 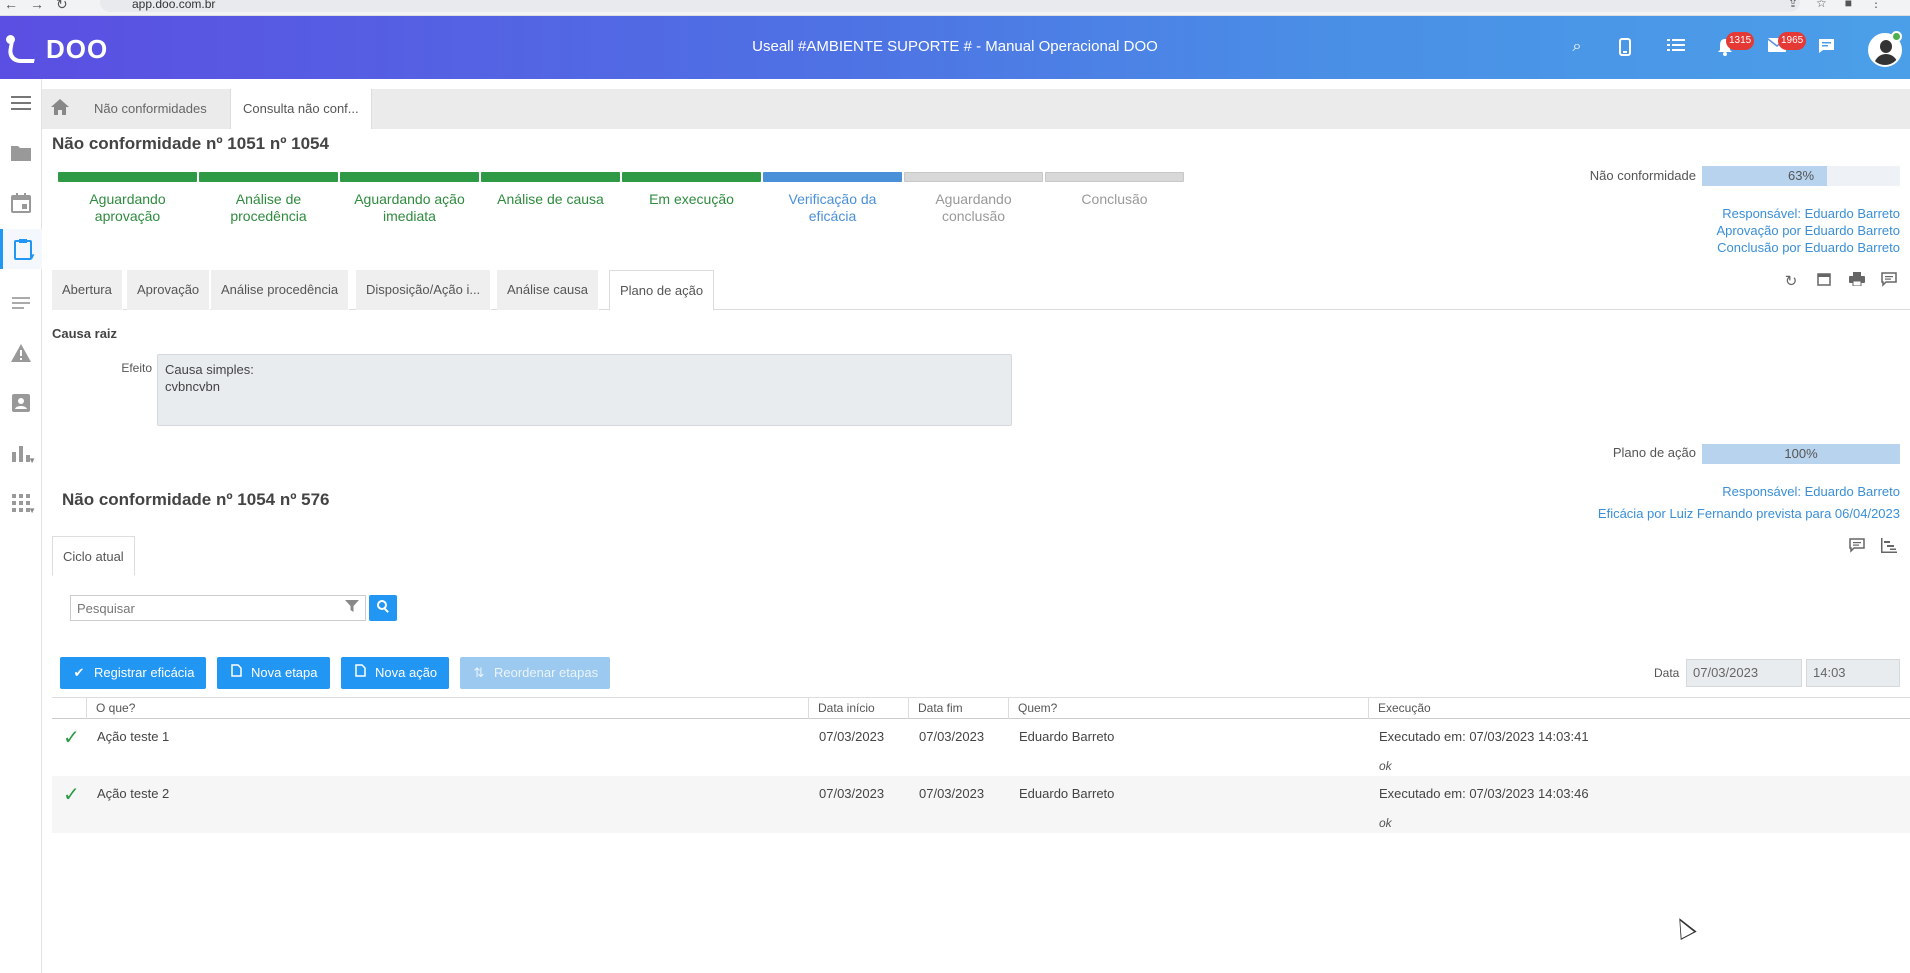 I want to click on step-label: Em execução, so click(x=691, y=199).